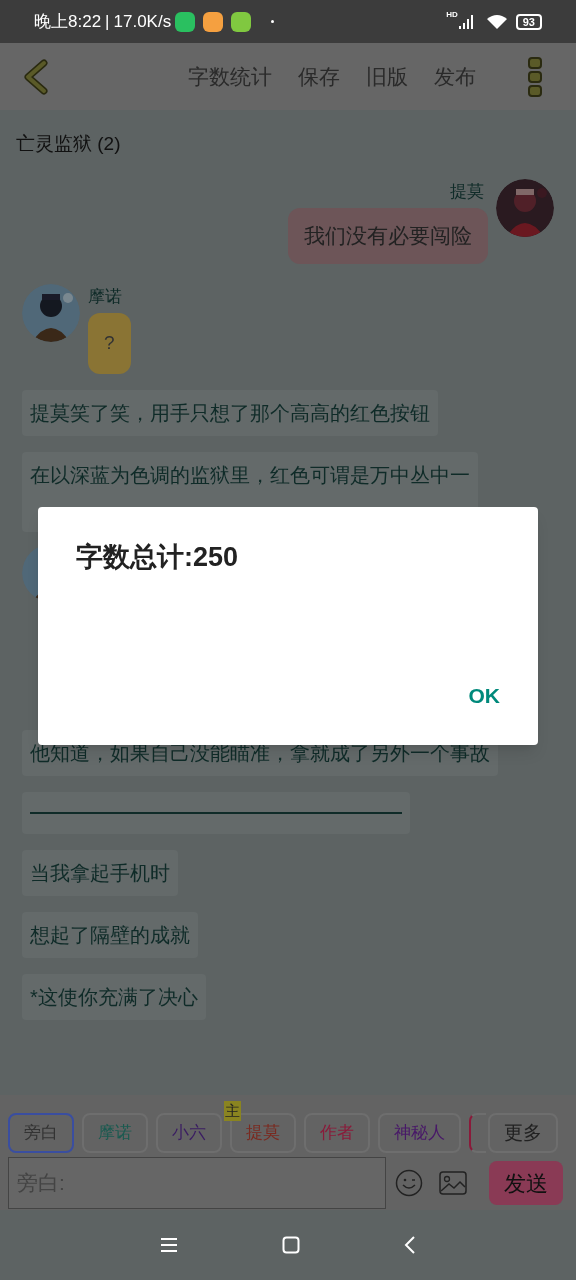 The image size is (576, 1280). Describe the element at coordinates (523, 1133) in the screenshot. I see `more-button: 更多` at that location.